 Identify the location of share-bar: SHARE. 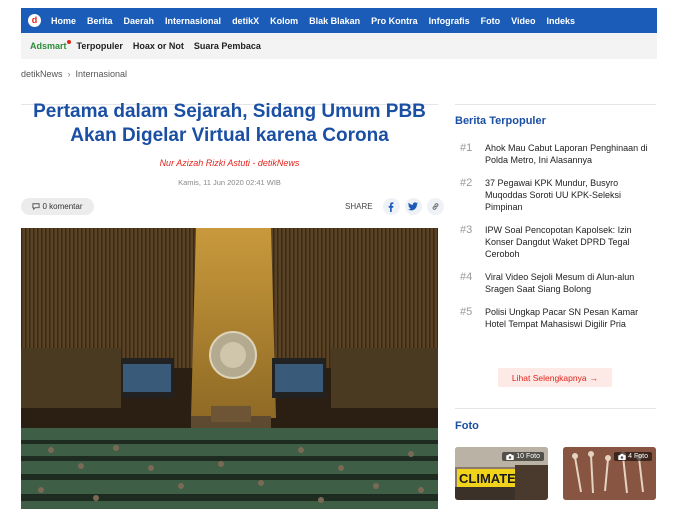
(394, 206).